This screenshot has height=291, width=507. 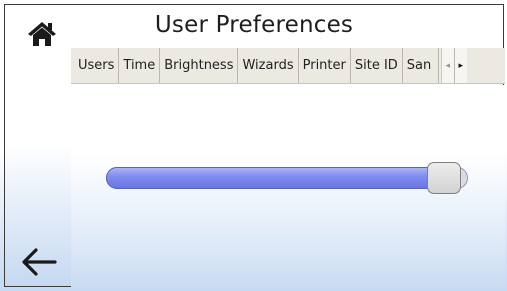 What do you see at coordinates (281, 178) in the screenshot?
I see `slider-fill` at bounding box center [281, 178].